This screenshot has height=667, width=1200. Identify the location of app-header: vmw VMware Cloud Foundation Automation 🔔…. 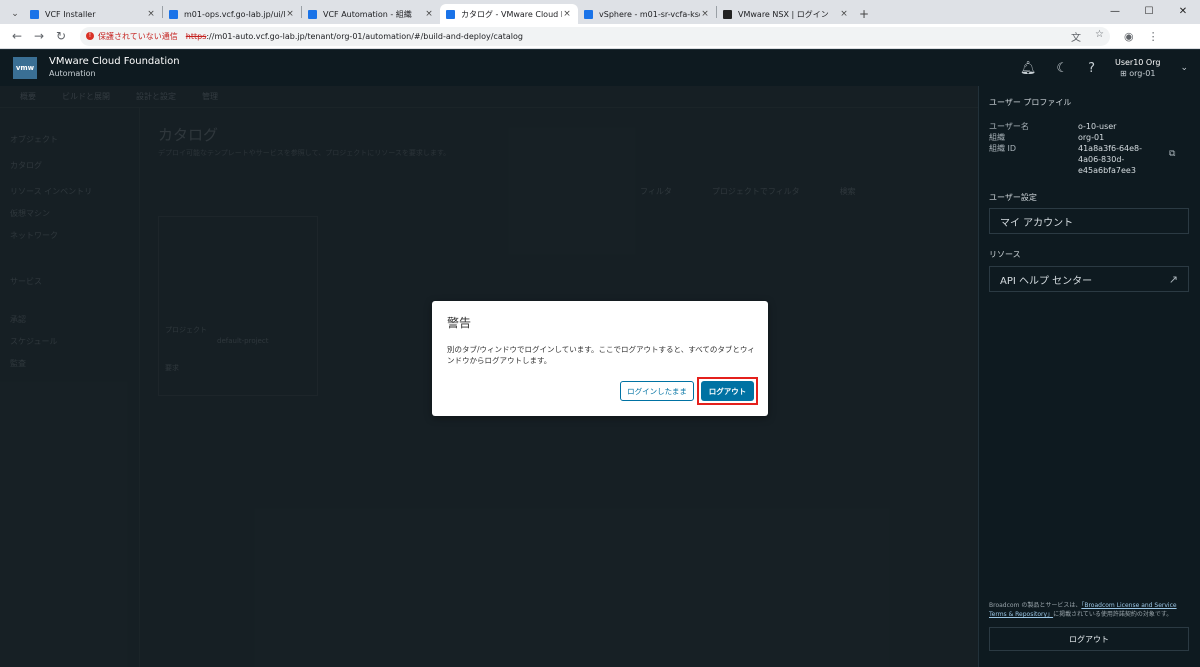
(600, 68).